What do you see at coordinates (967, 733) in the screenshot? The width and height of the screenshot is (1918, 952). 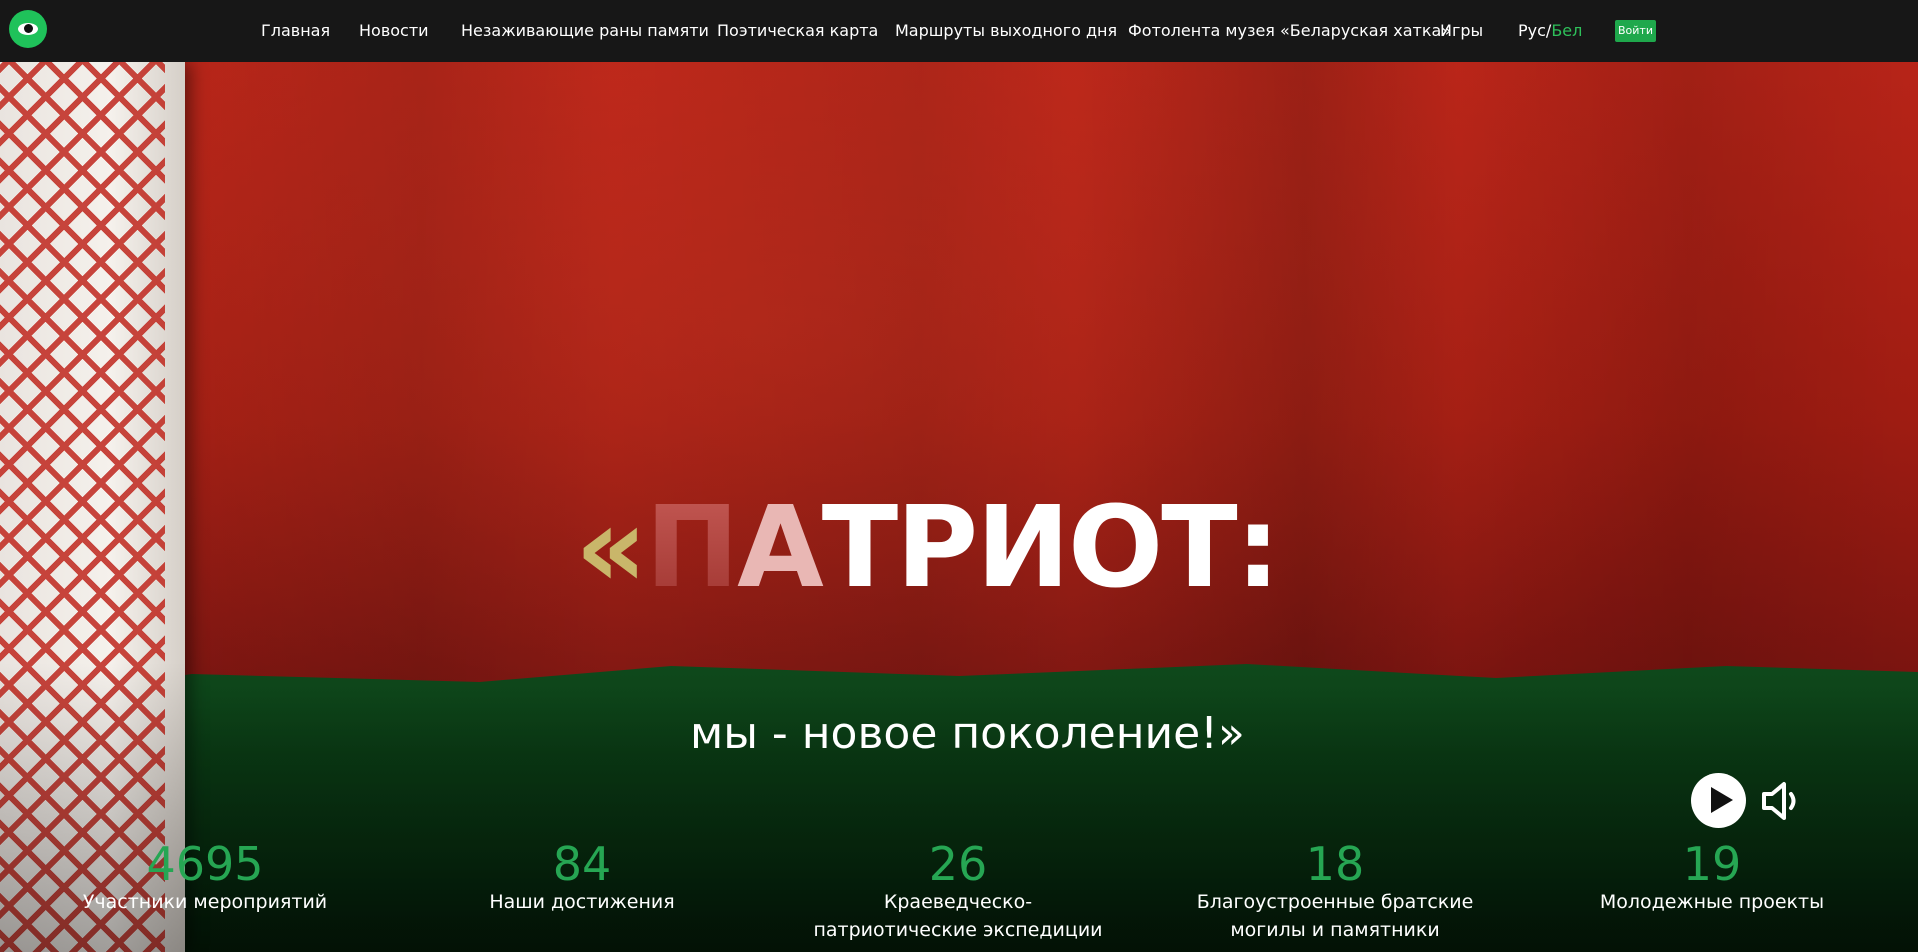 I see `hero-subtitle: мы - новое поколение!»` at bounding box center [967, 733].